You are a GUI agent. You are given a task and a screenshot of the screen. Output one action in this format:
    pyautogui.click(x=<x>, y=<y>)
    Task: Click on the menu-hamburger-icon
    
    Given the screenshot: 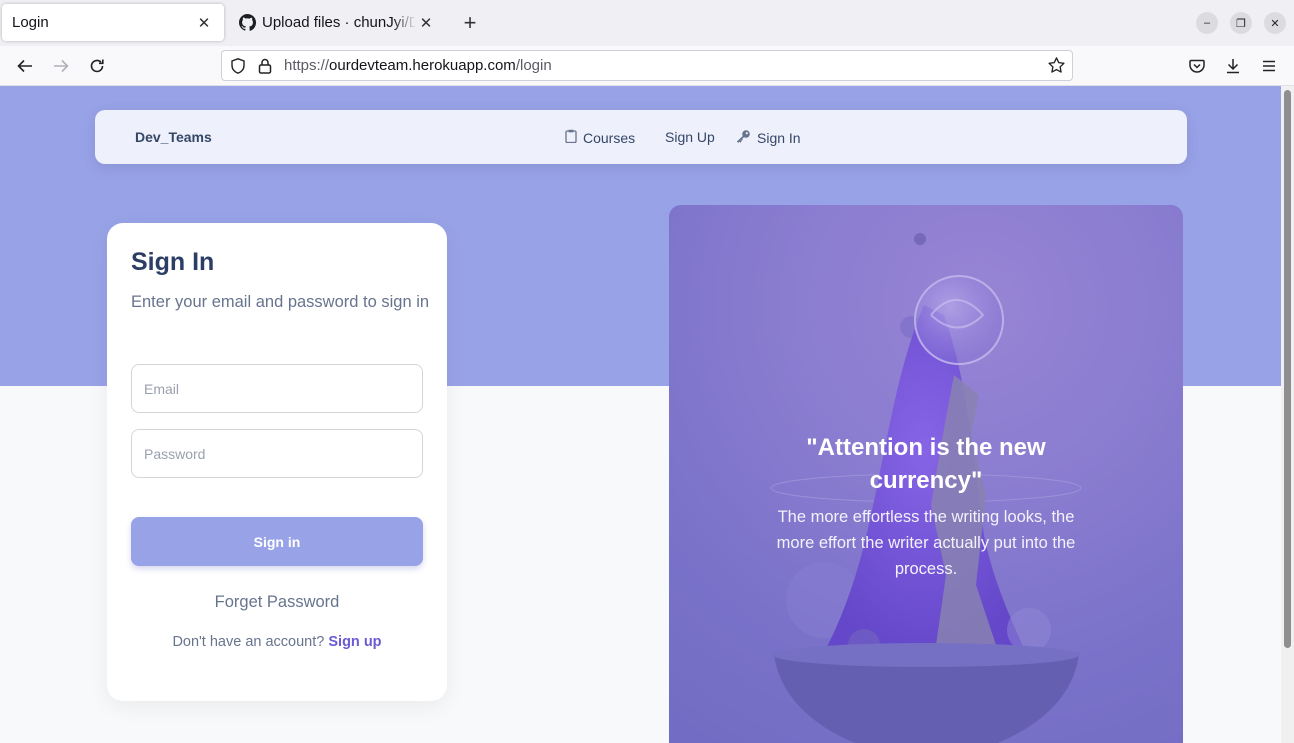 What is the action you would take?
    pyautogui.click(x=1269, y=66)
    